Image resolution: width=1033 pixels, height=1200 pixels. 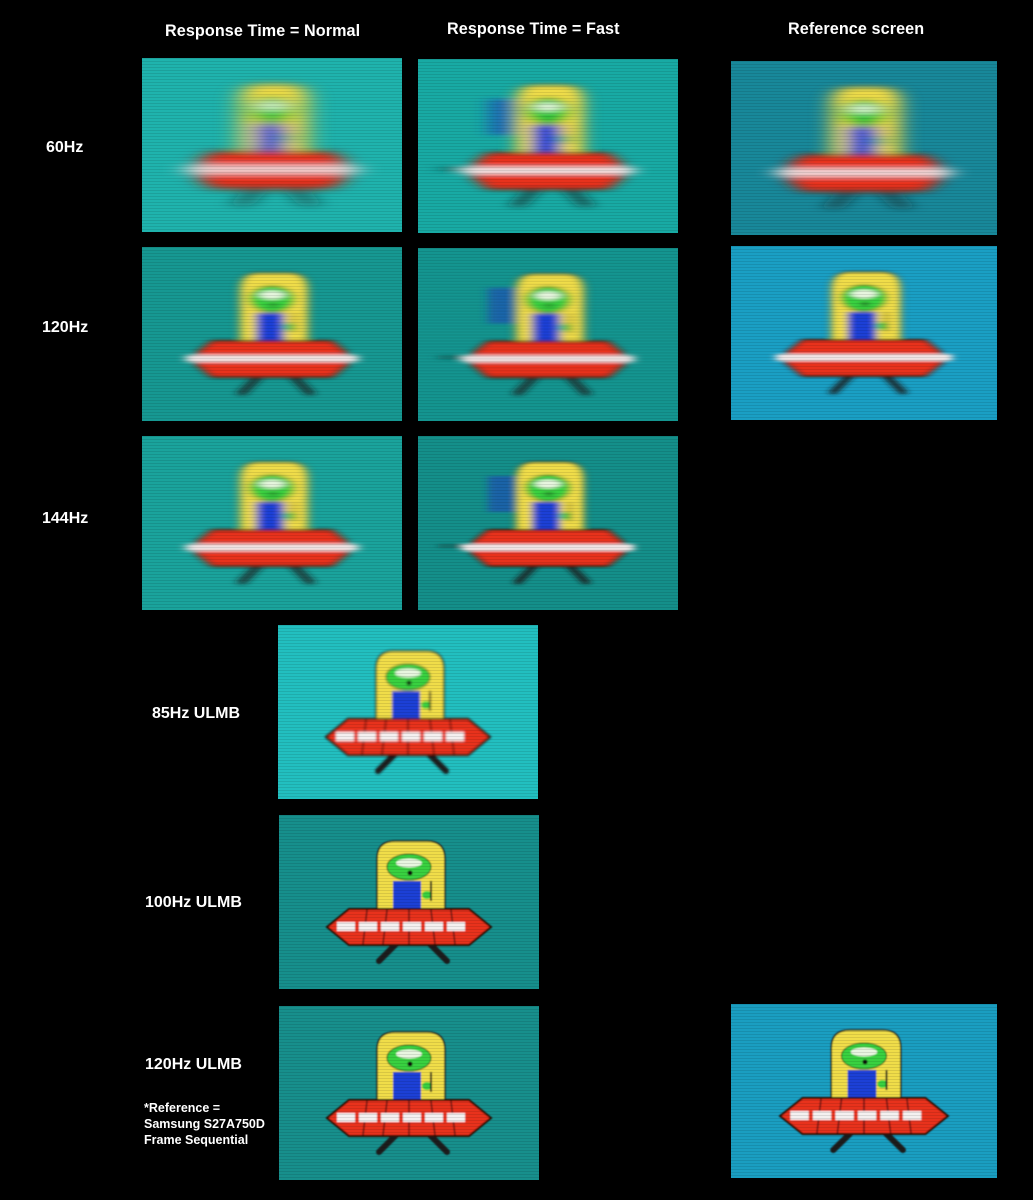 I want to click on row-label-144hz: 144Hz, so click(x=65, y=518).